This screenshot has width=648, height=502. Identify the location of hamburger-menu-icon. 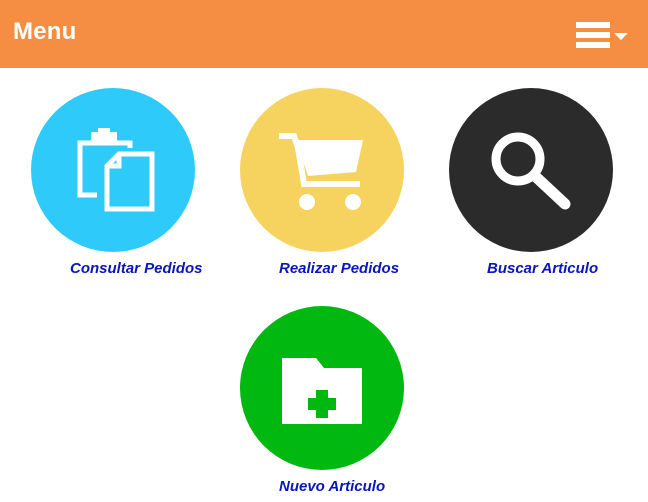
(602, 35).